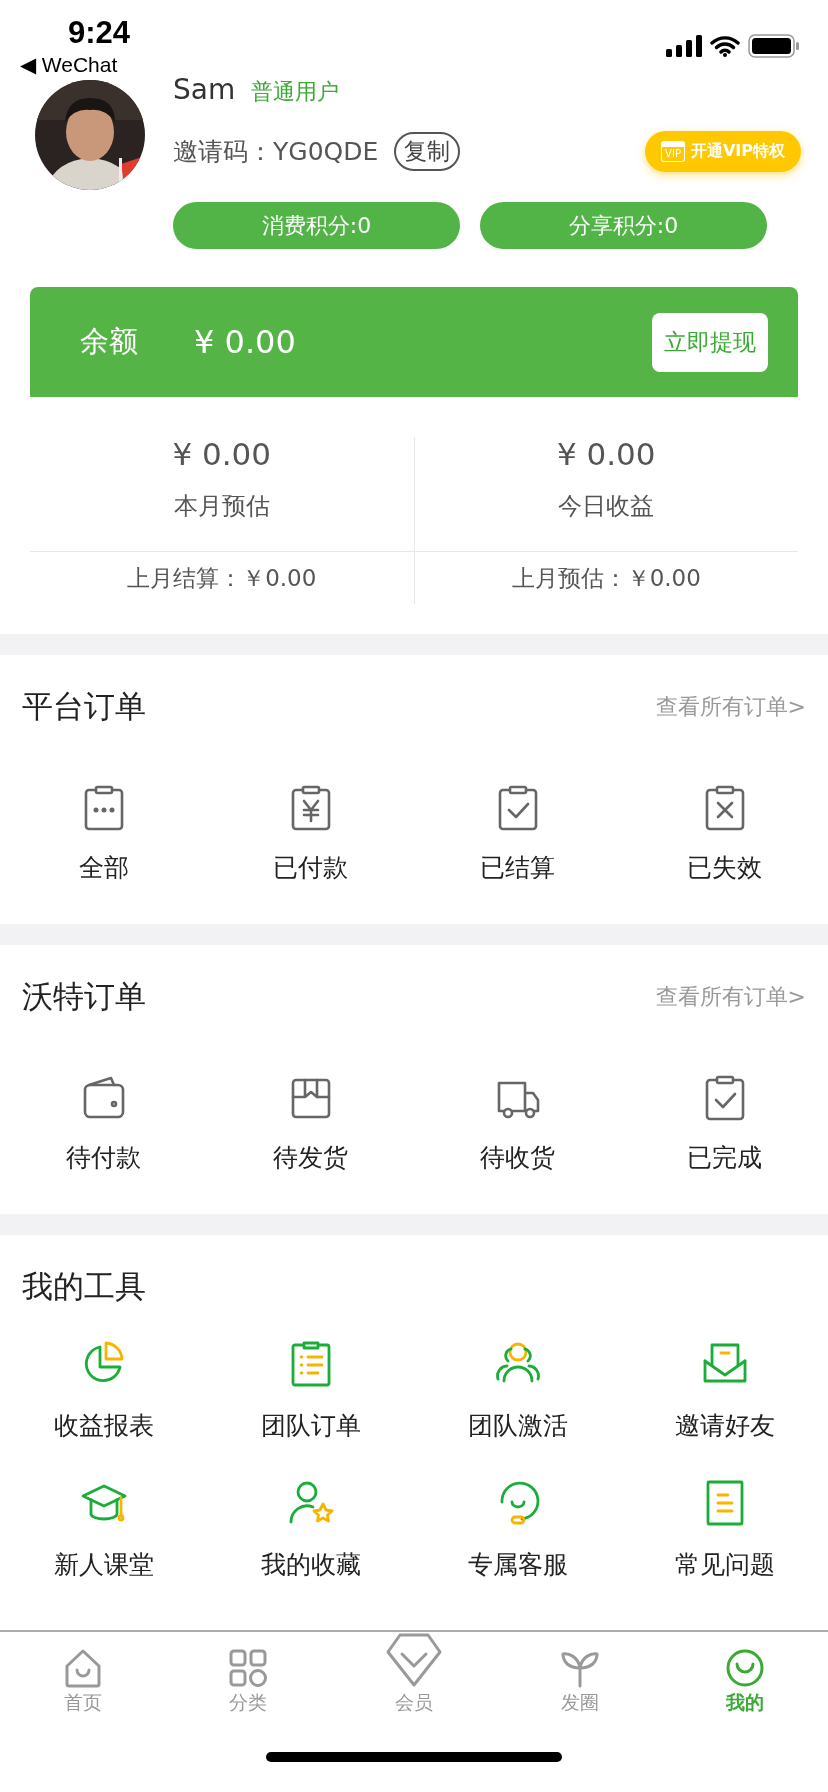 Image resolution: width=828 pixels, height=1792 pixels. Describe the element at coordinates (248, 1668) in the screenshot. I see `grid-icon` at that location.